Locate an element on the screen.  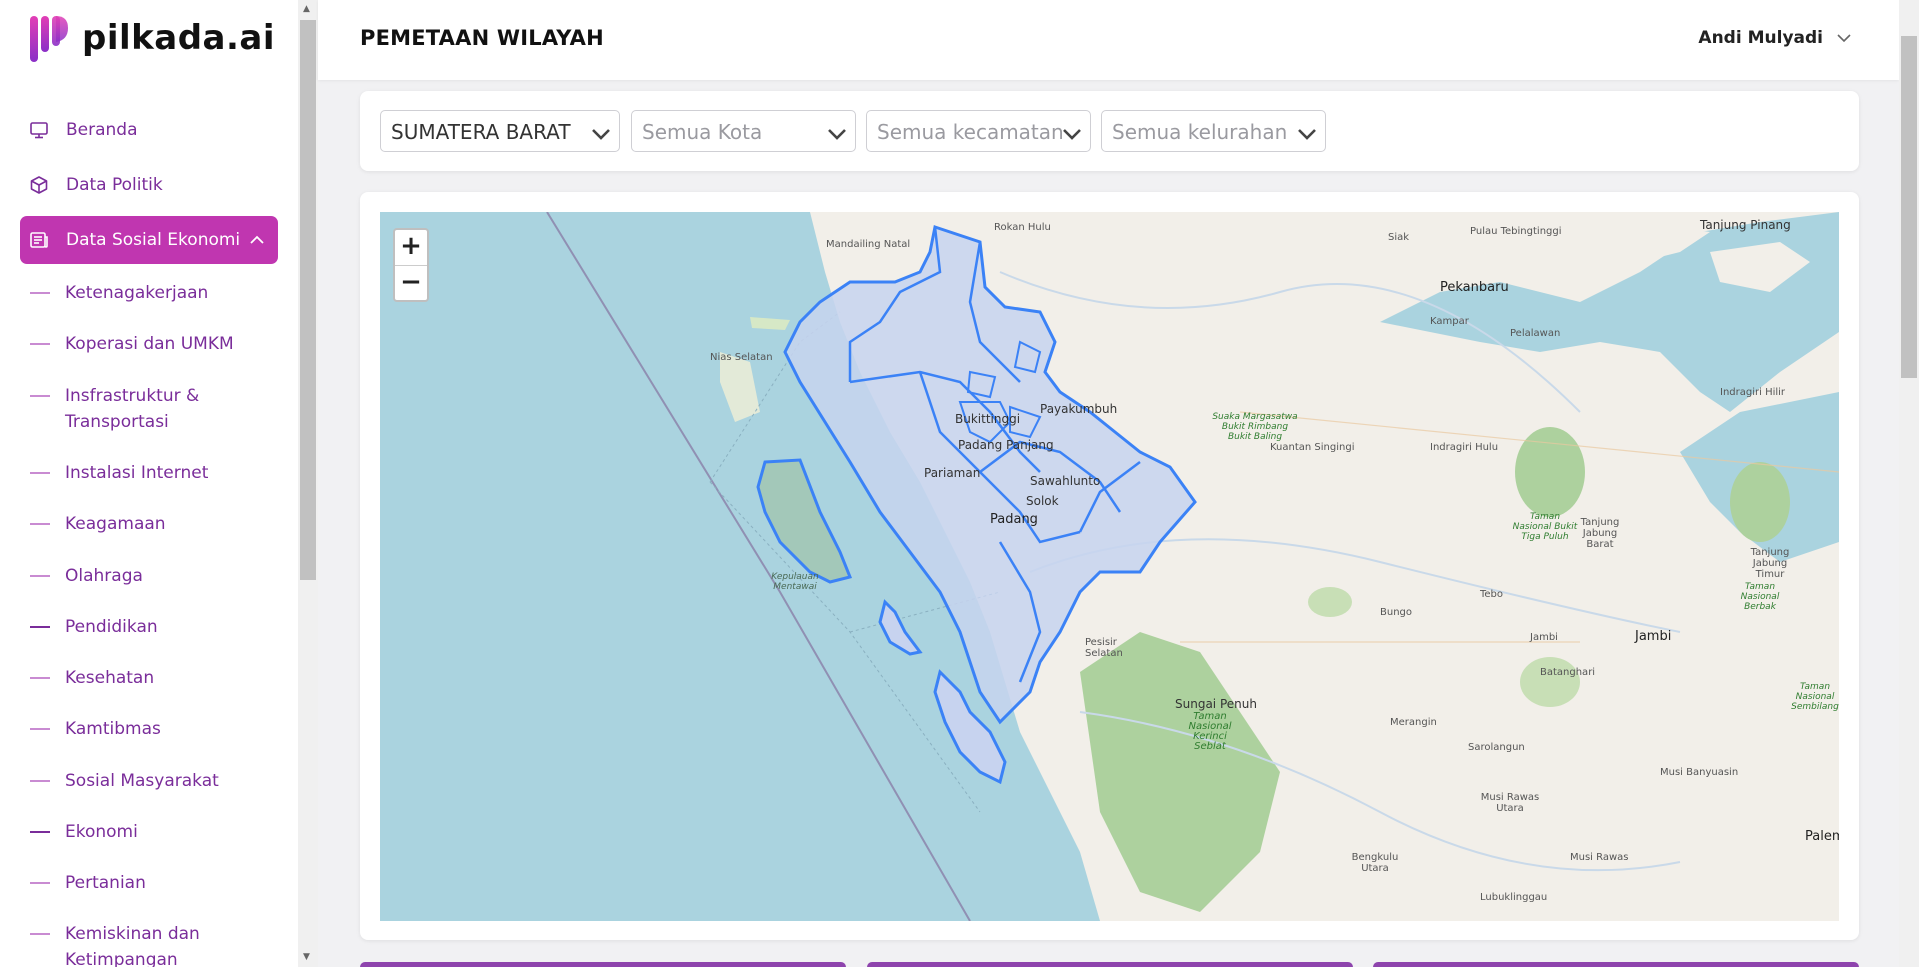
district-select-placeholder: Semua kecamatan is located at coordinates (970, 132).